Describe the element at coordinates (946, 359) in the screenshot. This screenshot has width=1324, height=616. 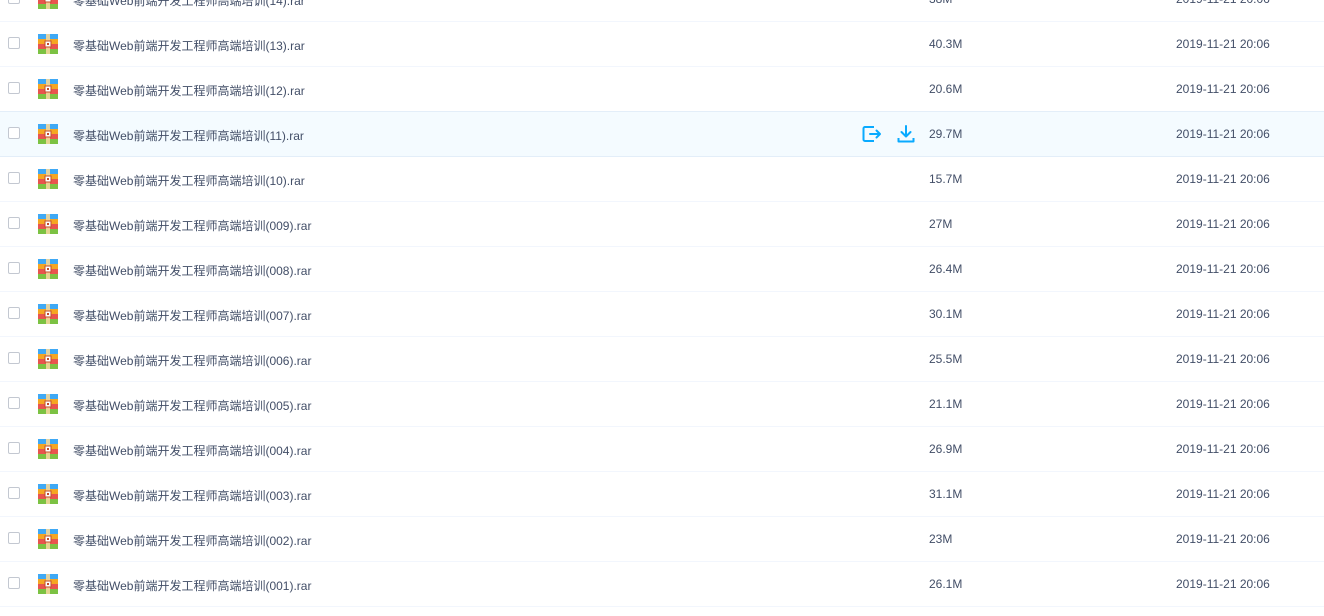
I see `file-size: 25.5M` at that location.